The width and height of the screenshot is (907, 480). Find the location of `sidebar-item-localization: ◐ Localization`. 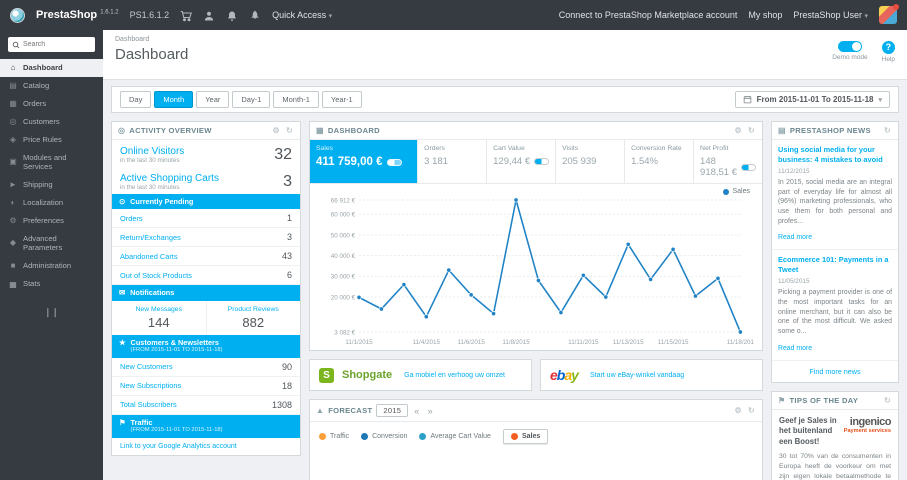

sidebar-item-localization: ◐ Localization is located at coordinates (51, 203).